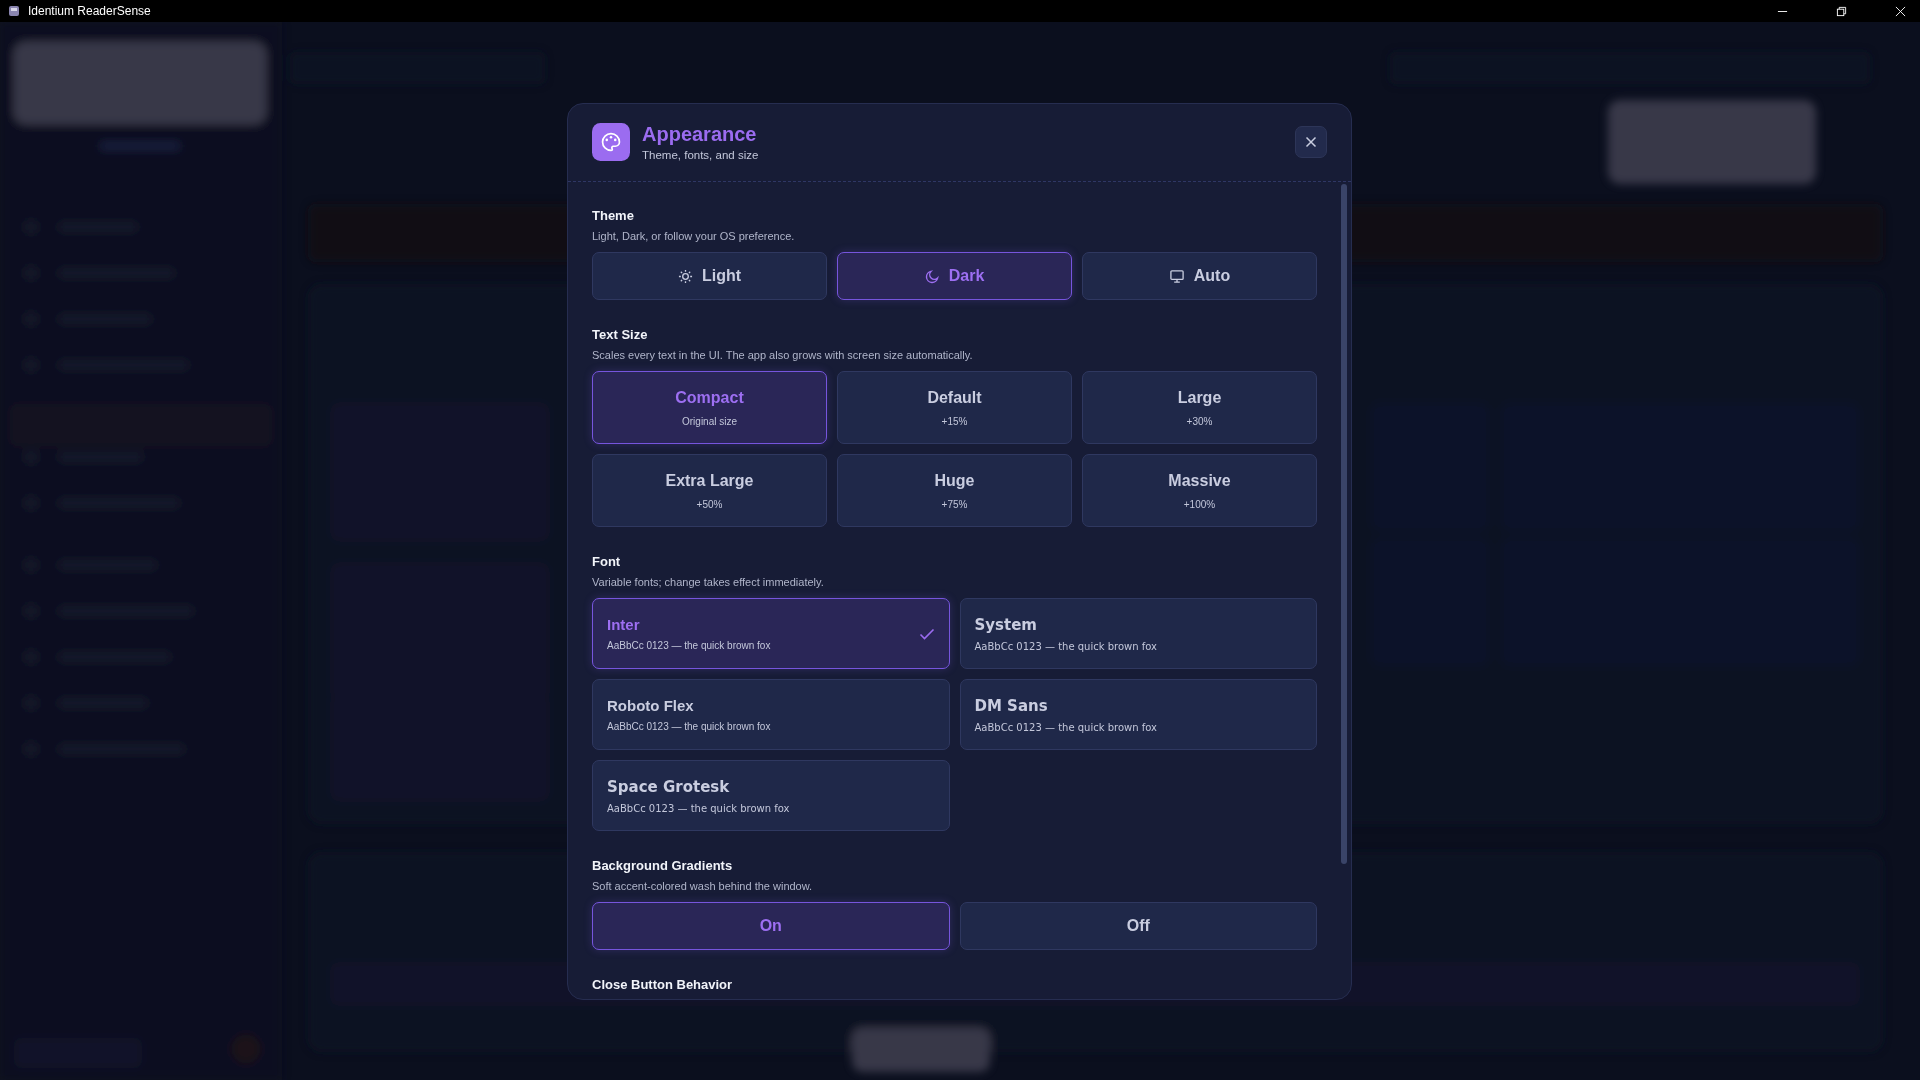 The width and height of the screenshot is (1920, 1080). I want to click on scrollbar-thumb, so click(1344, 524).